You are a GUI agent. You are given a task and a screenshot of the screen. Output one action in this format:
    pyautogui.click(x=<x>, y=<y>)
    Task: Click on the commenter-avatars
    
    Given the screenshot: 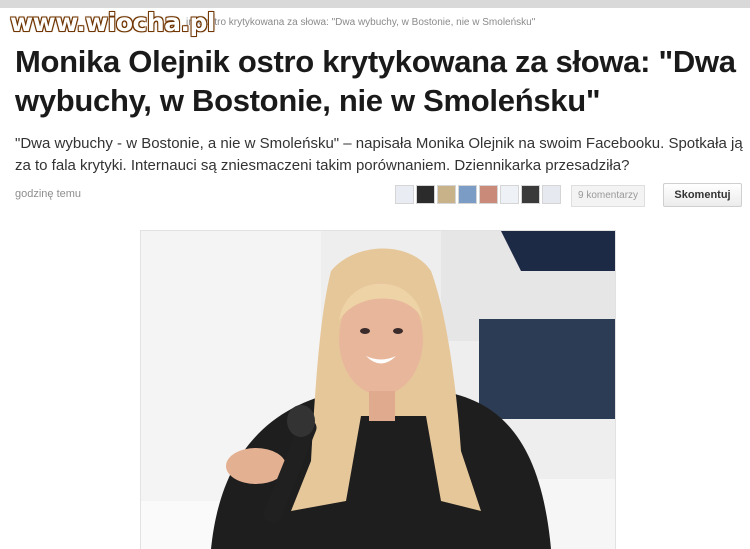 What is the action you would take?
    pyautogui.click(x=478, y=195)
    